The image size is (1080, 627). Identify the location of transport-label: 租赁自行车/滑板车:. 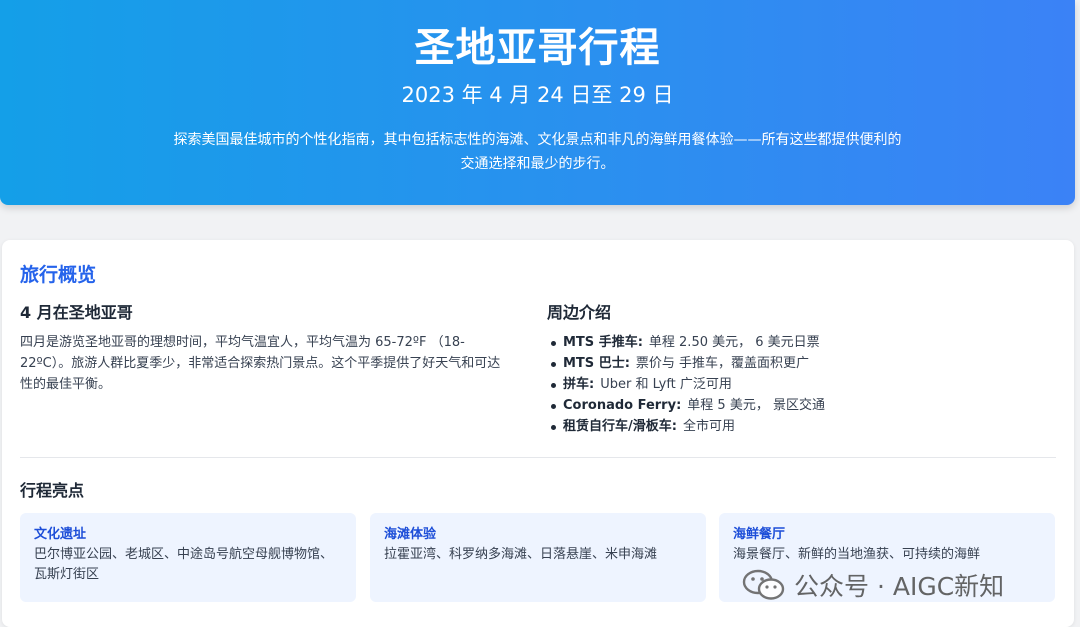
(620, 426).